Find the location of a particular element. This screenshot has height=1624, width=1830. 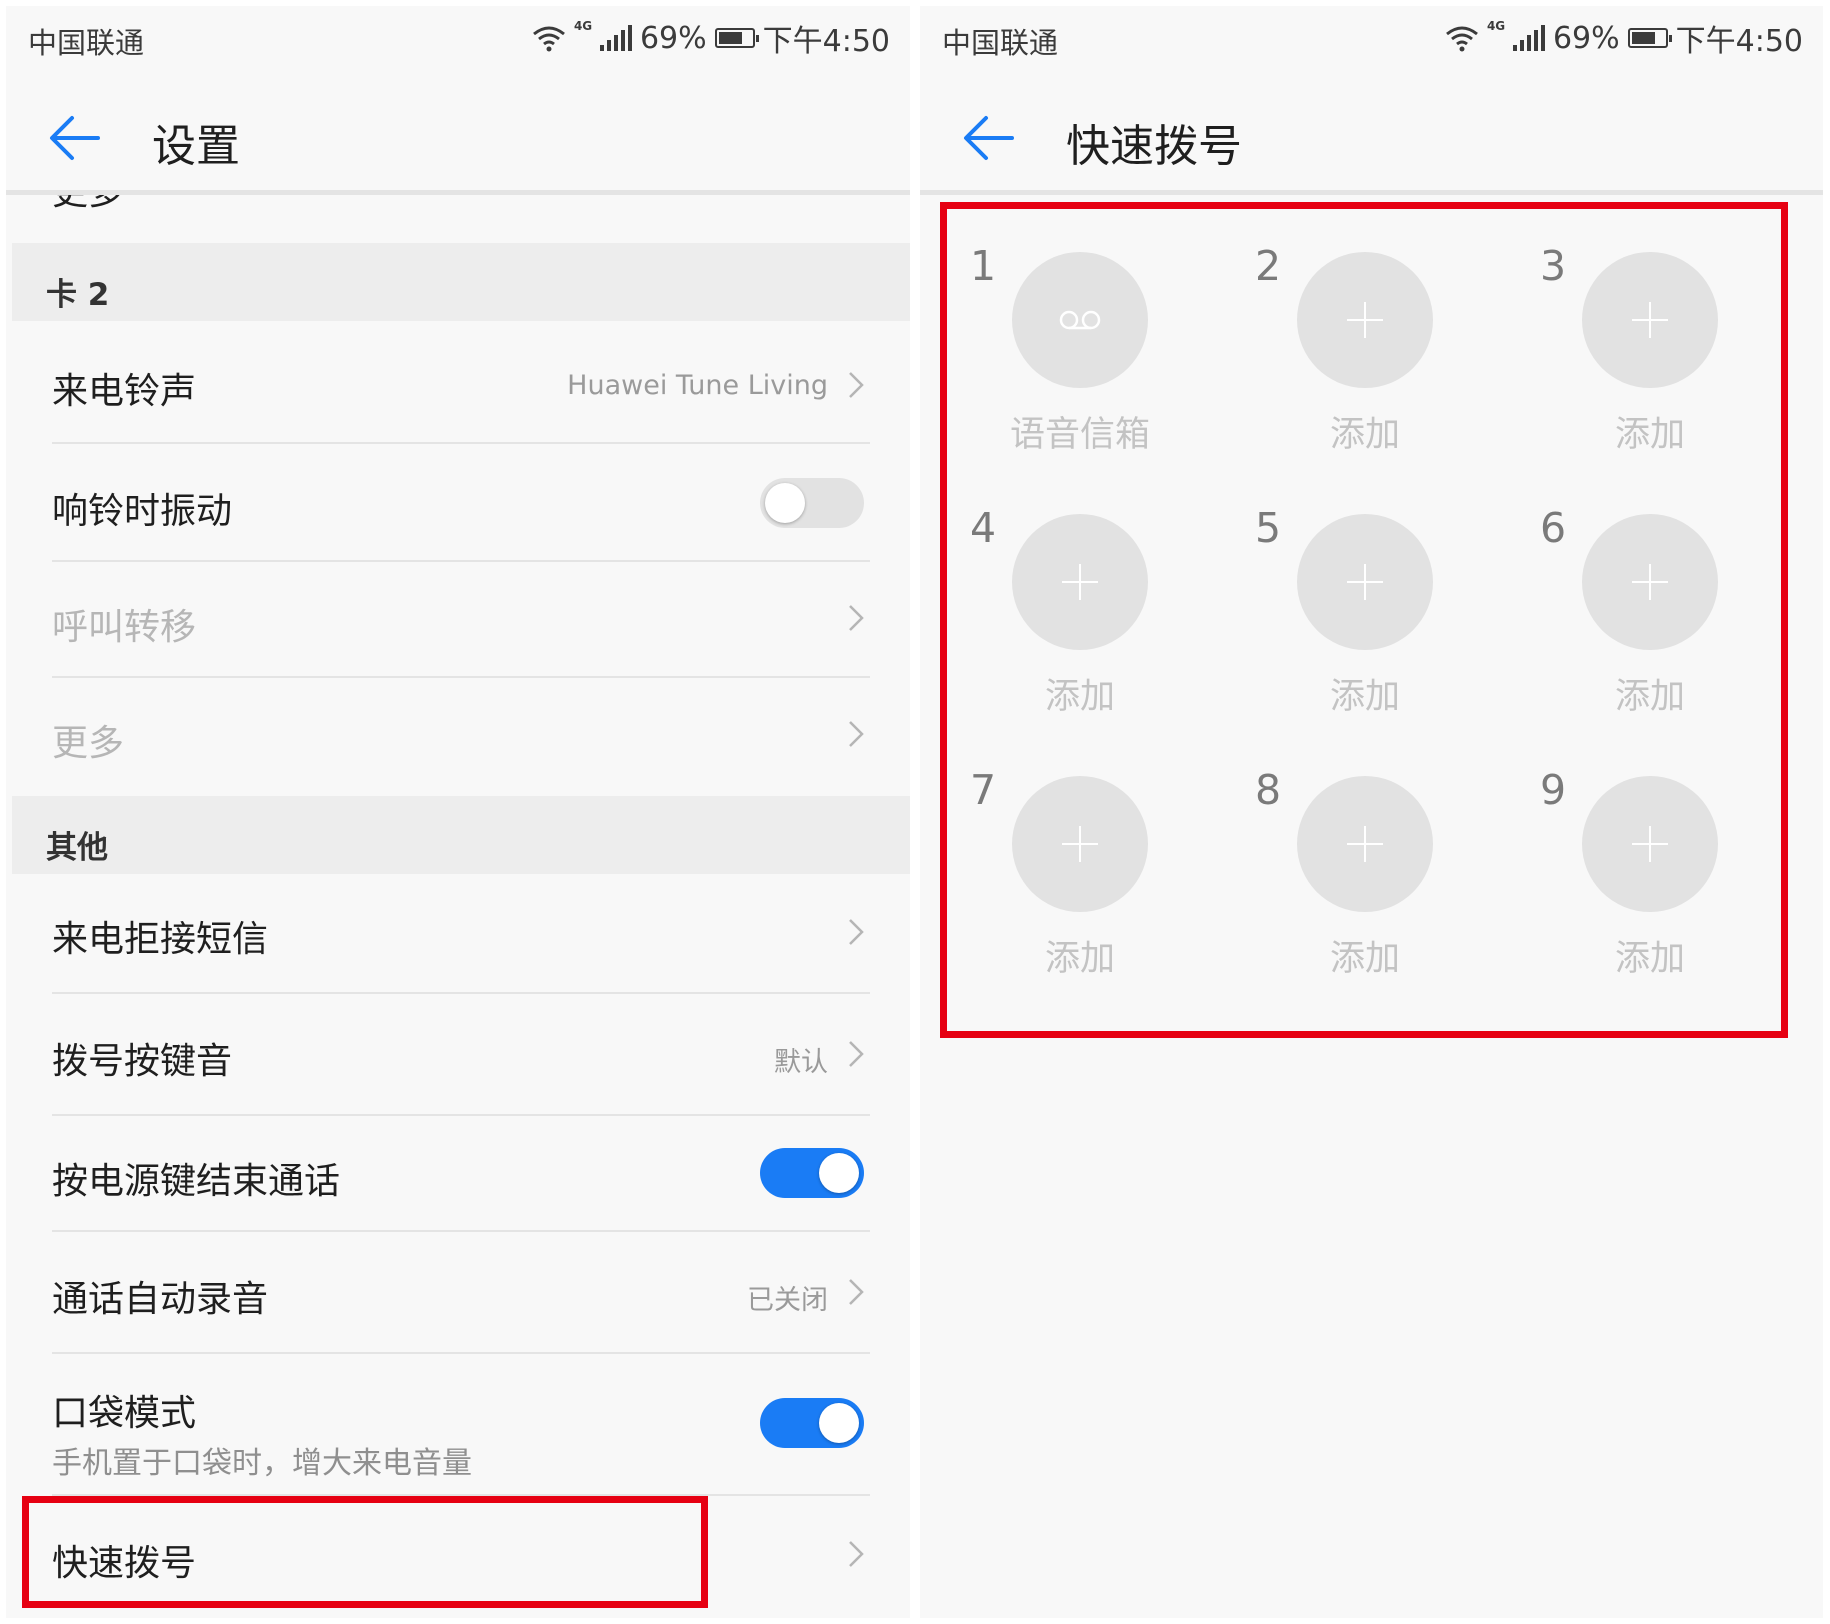

pocket-mode-subtitle: 手机置于口袋时，增大来电音量 is located at coordinates (262, 1463).